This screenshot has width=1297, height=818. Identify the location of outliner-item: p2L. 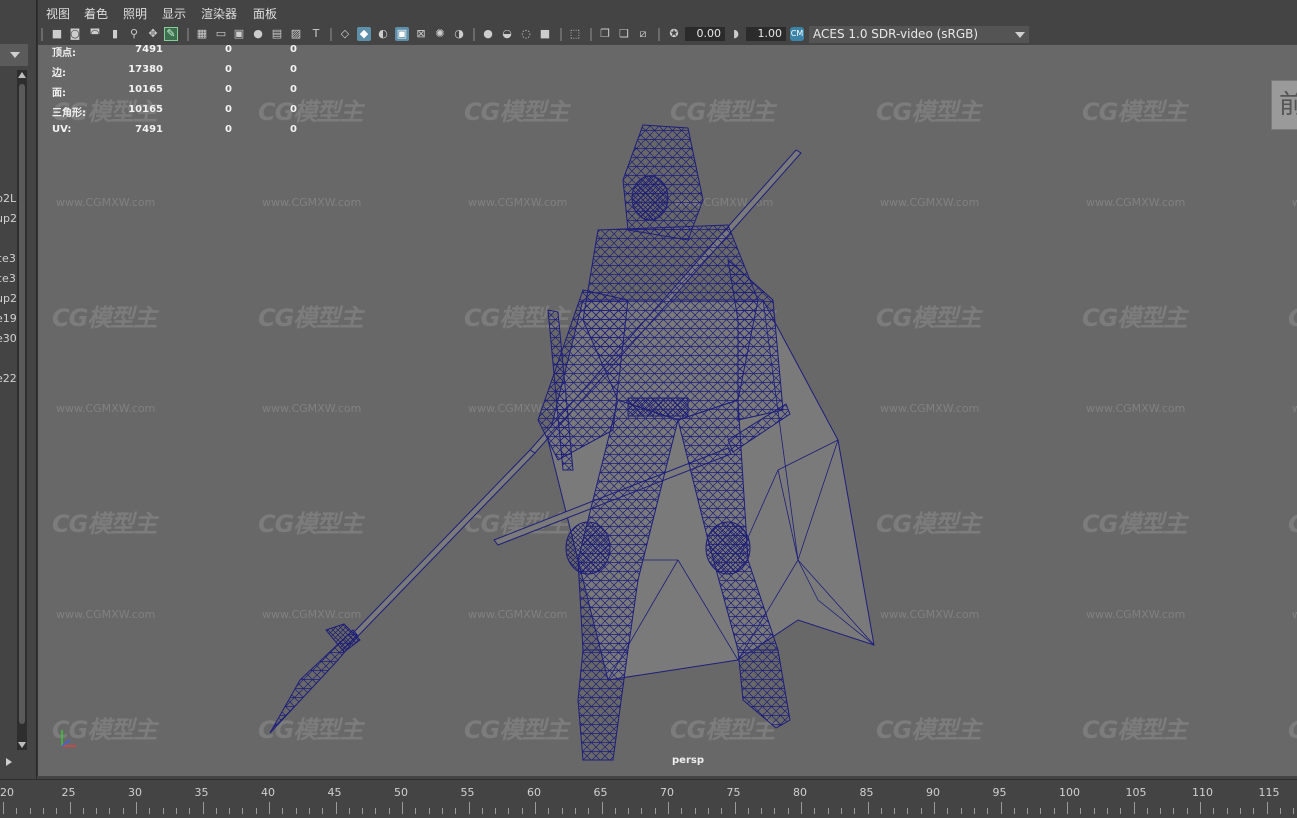
(8, 198).